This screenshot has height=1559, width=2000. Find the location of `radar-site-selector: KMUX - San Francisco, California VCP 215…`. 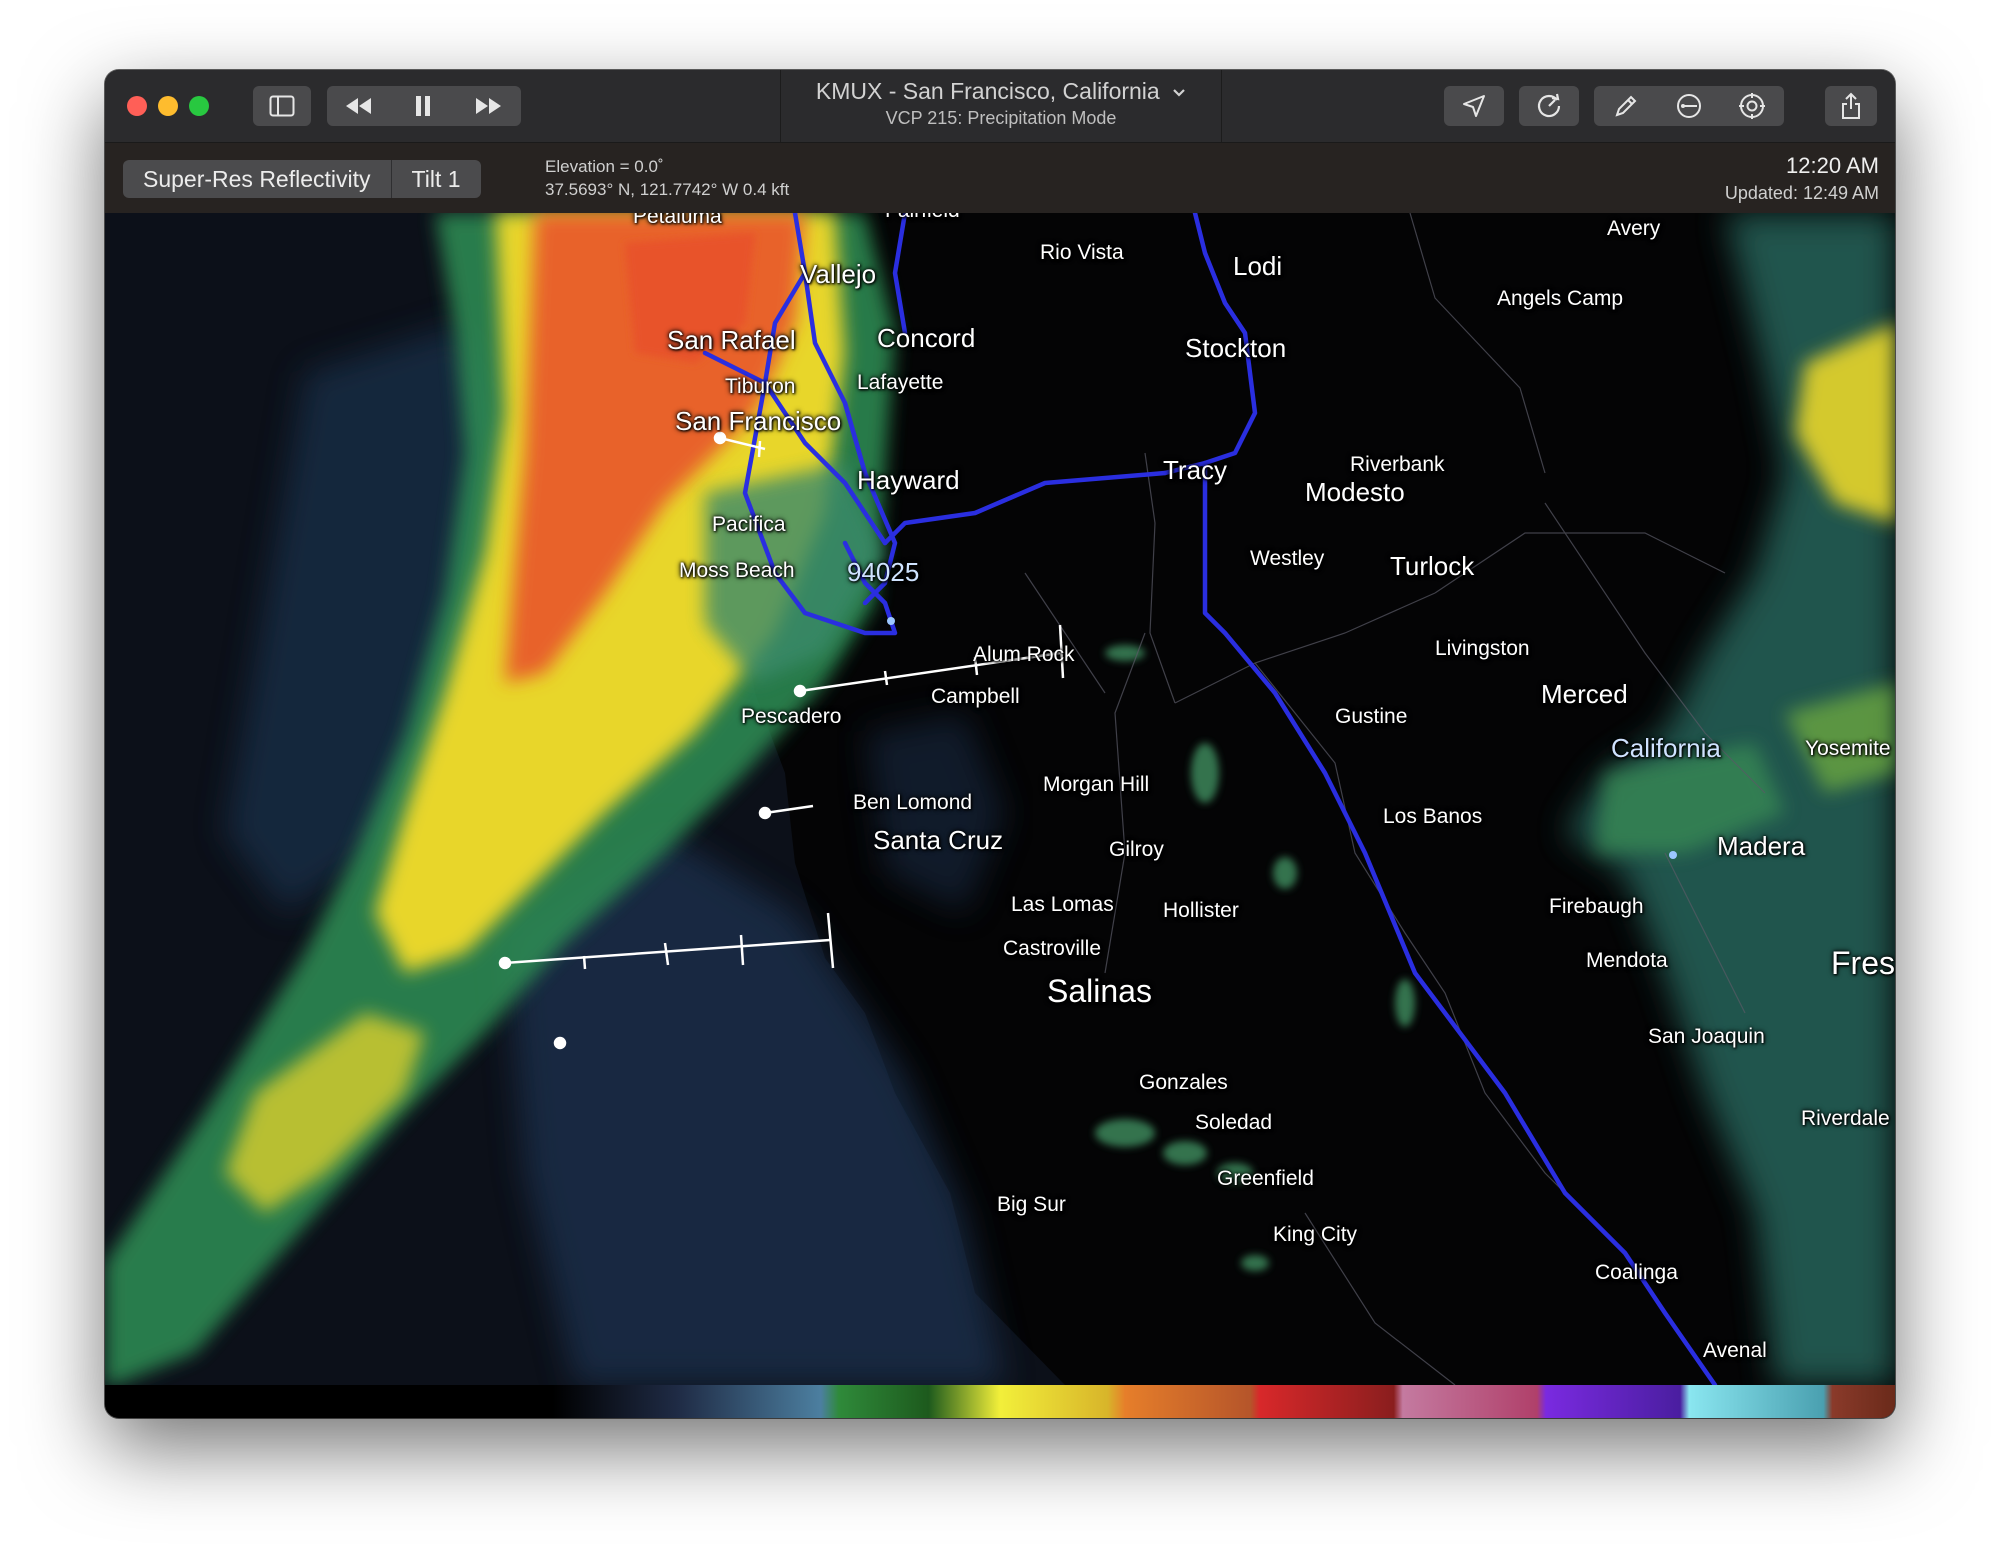

radar-site-selector: KMUX - San Francisco, California VCP 215… is located at coordinates (1001, 106).